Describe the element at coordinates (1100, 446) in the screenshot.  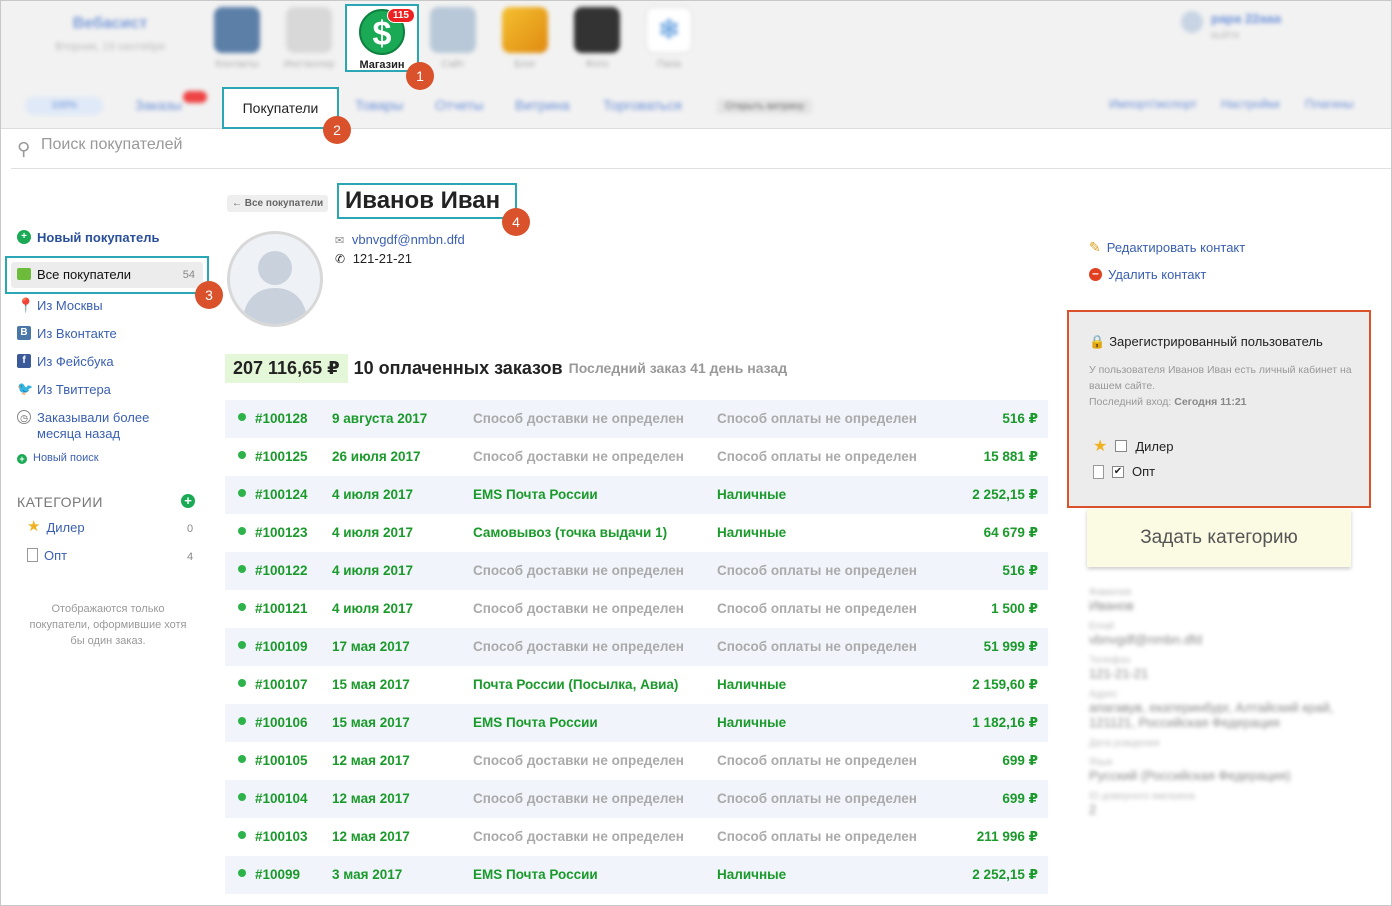
I see `star-icon: ★` at that location.